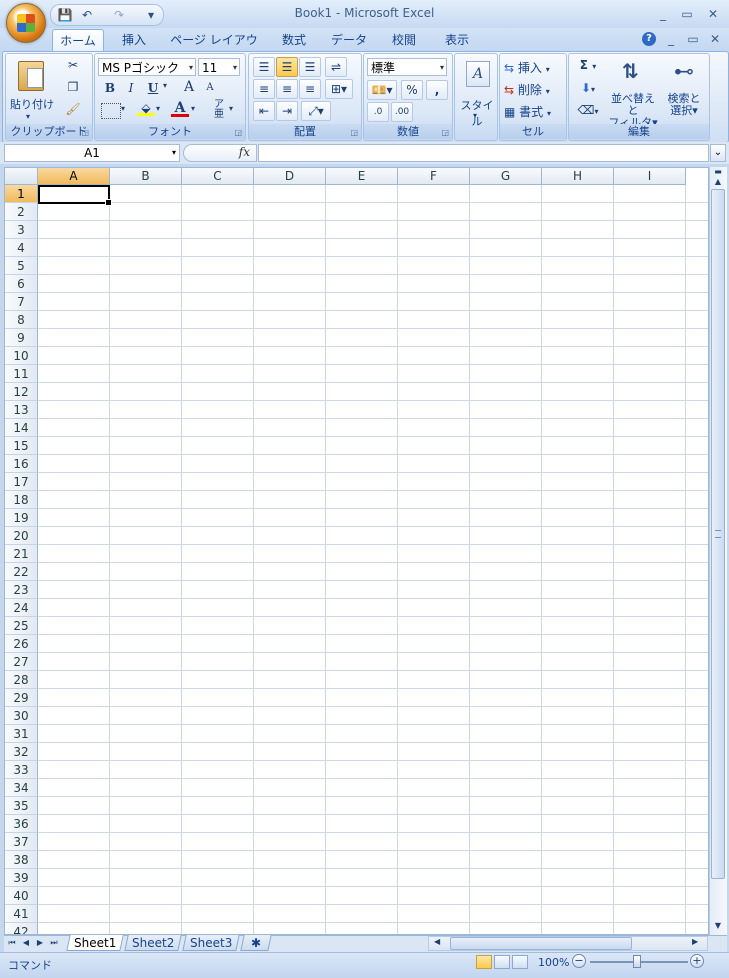  Describe the element at coordinates (21, 608) in the screenshot. I see `row-header-24: 24` at that location.